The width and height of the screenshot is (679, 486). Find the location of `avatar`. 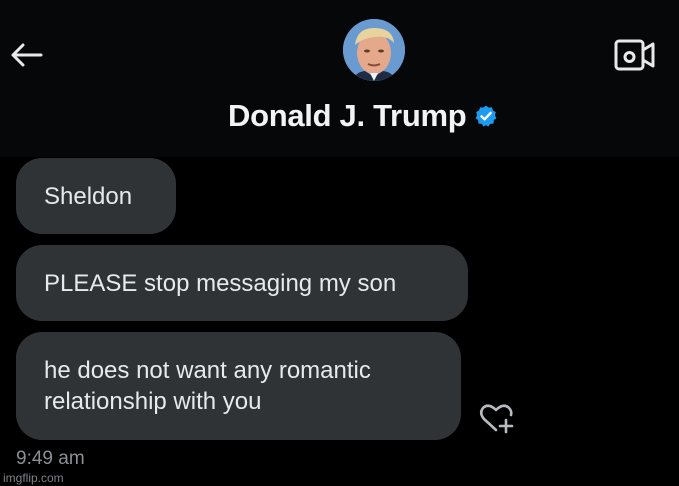

avatar is located at coordinates (374, 50).